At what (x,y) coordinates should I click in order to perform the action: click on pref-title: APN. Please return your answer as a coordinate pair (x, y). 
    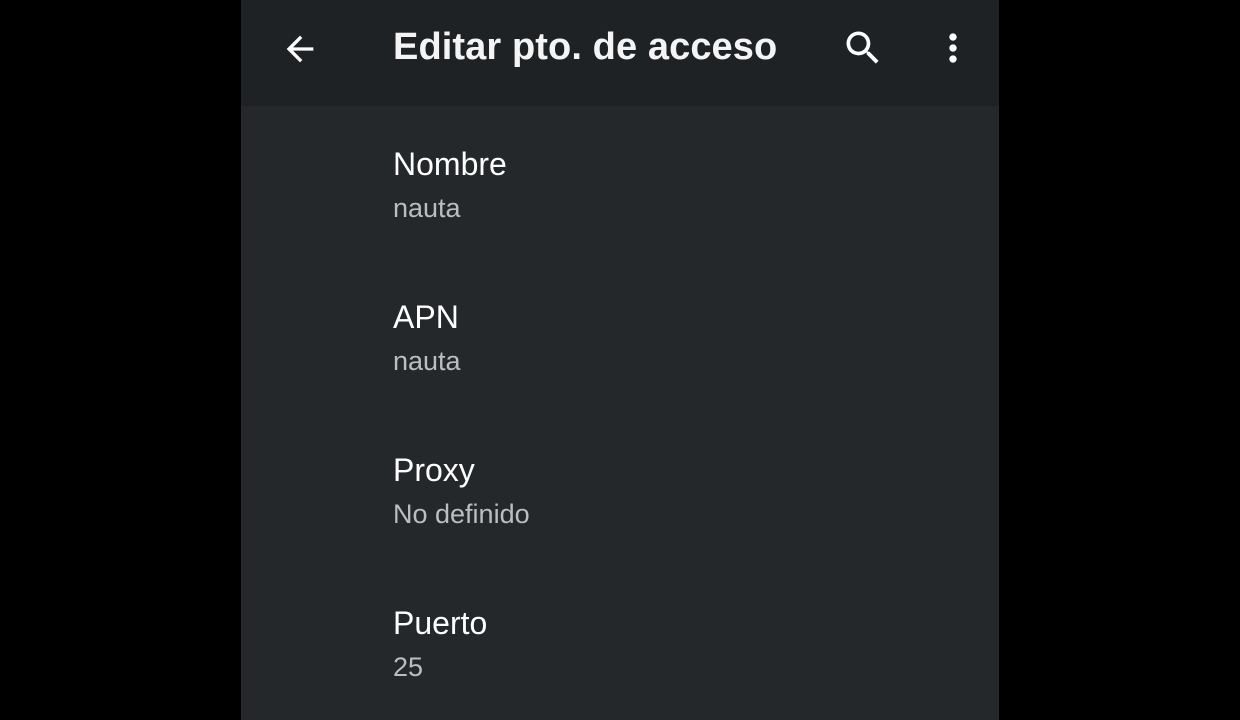
    Looking at the image, I should click on (426, 317).